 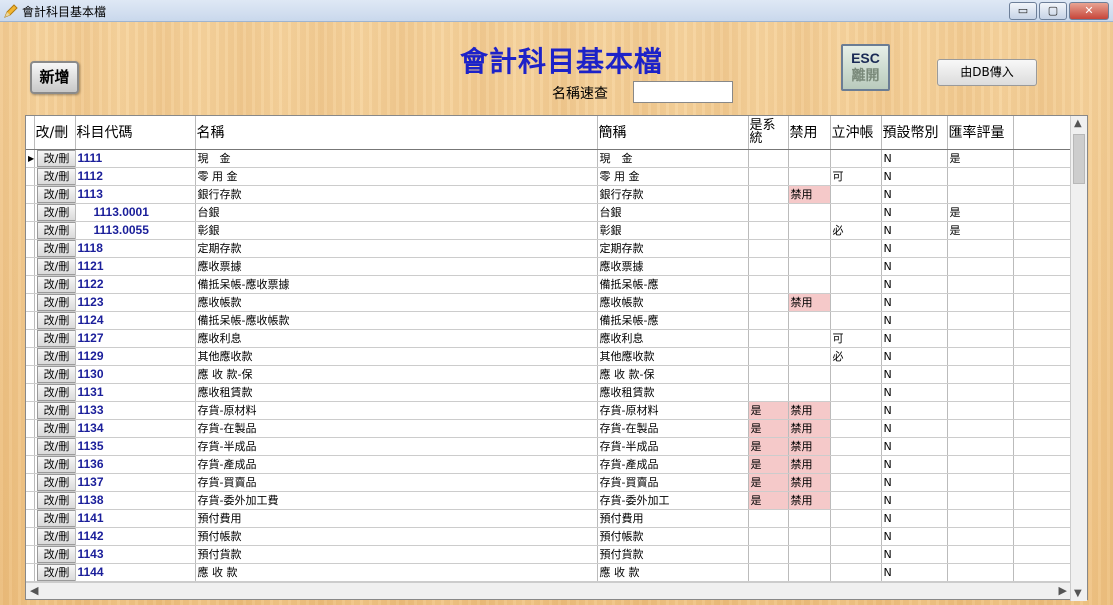 What do you see at coordinates (135, 536) in the screenshot?
I see `account-code: 1142` at bounding box center [135, 536].